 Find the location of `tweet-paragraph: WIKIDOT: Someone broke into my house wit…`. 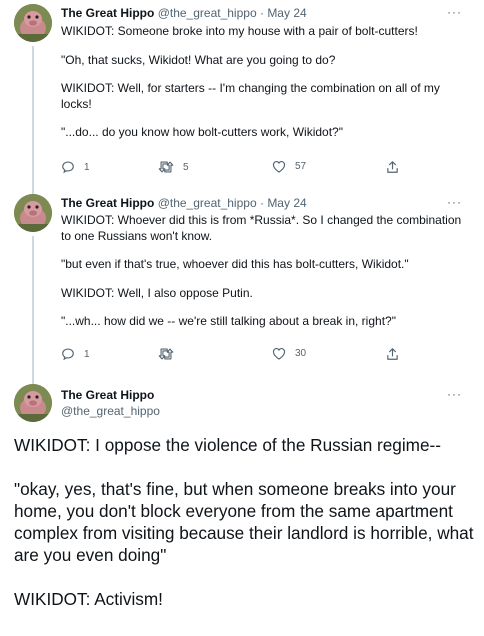

tweet-paragraph: WIKIDOT: Someone broke into my house wit… is located at coordinates (239, 31).